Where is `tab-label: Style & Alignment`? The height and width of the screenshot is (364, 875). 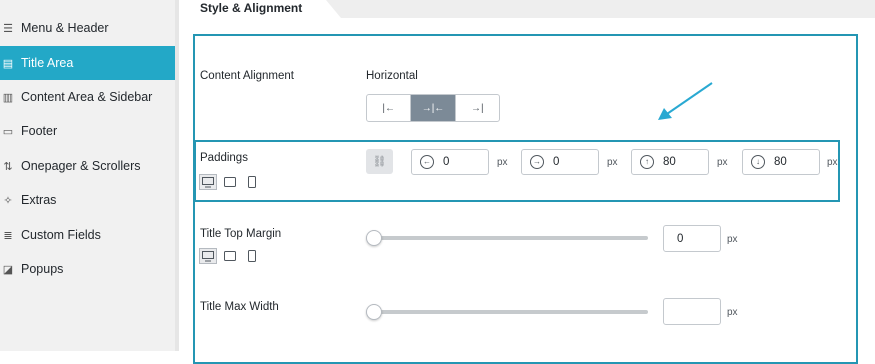 tab-label: Style & Alignment is located at coordinates (251, 8).